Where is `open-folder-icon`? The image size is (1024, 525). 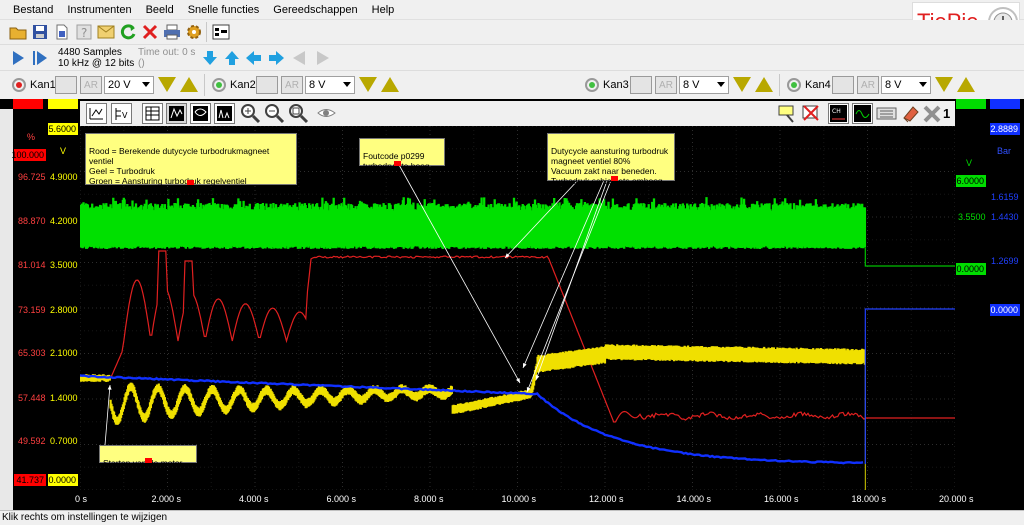 open-folder-icon is located at coordinates (18, 32).